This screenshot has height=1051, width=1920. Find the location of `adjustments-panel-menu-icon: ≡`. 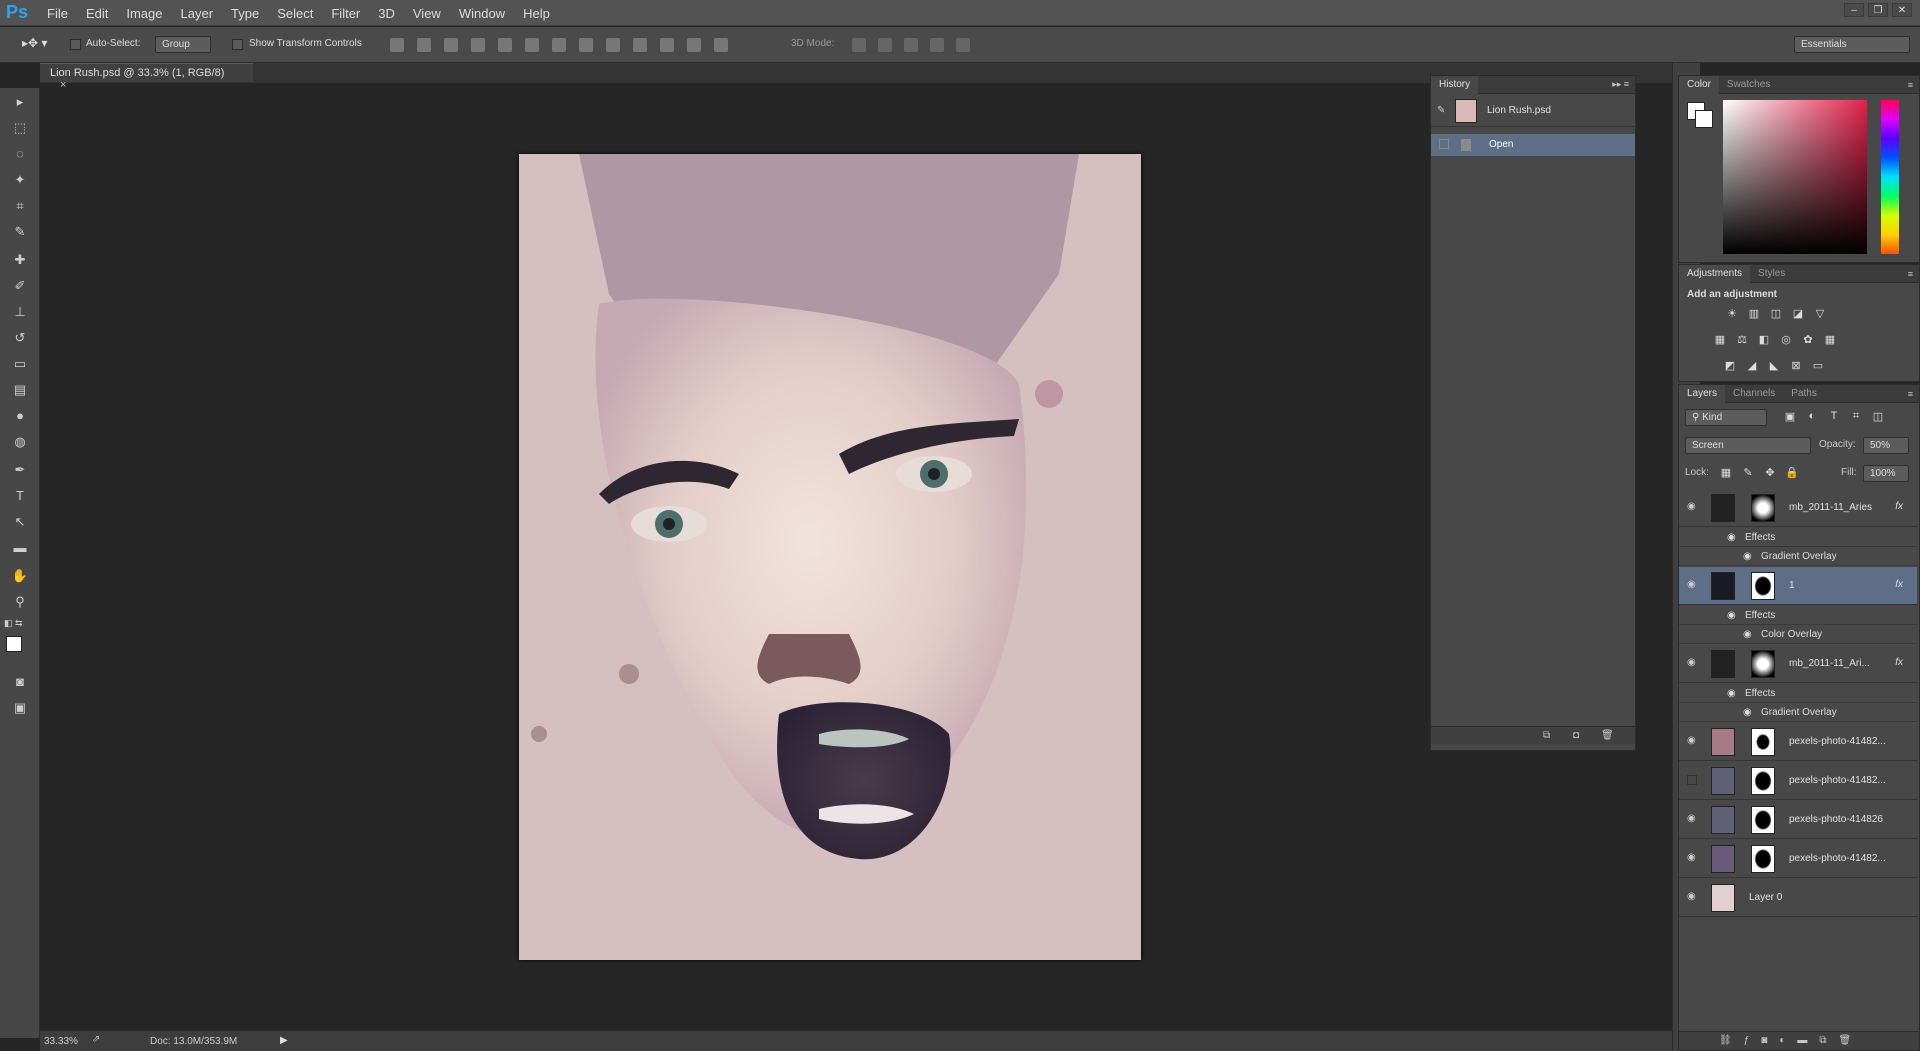

adjustments-panel-menu-icon: ≡ is located at coordinates (1913, 274).